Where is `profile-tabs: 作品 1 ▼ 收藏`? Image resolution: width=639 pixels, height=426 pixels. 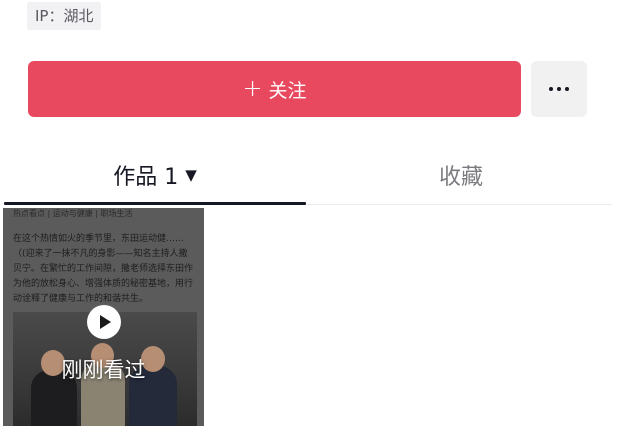 profile-tabs: 作品 1 ▼ 收藏 is located at coordinates (319, 176).